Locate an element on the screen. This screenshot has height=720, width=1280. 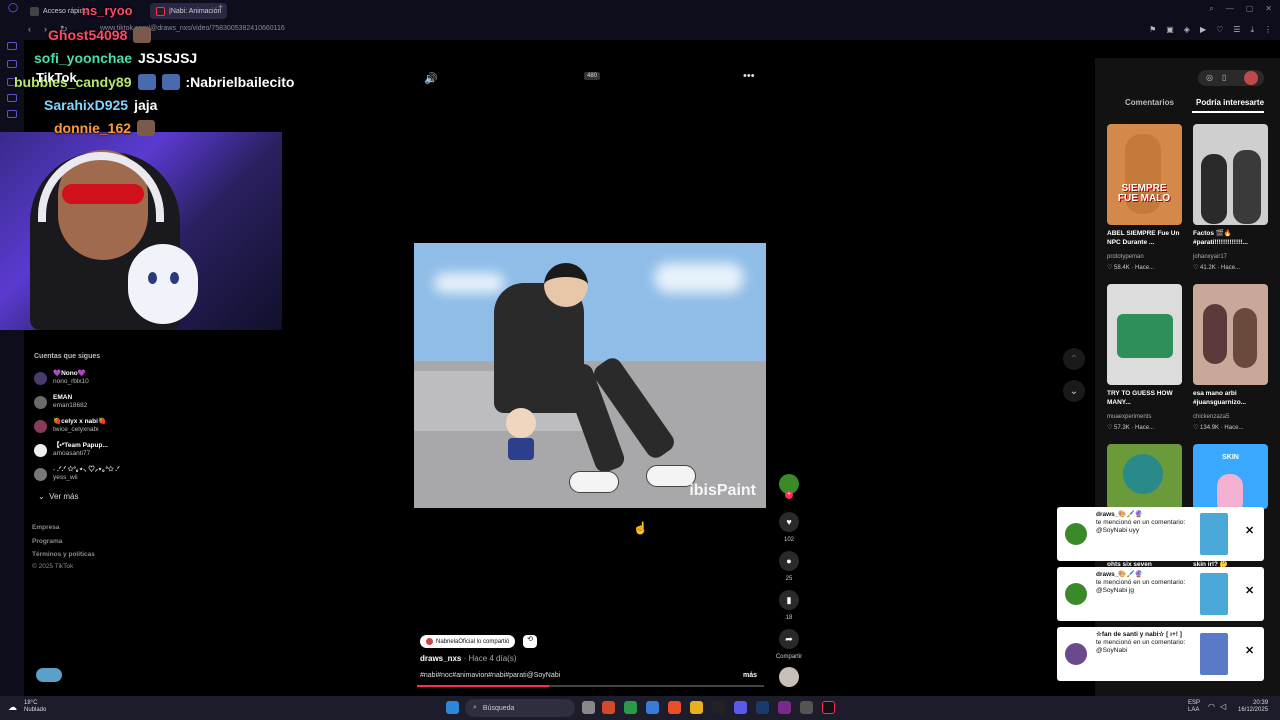
avatar is located at coordinates (40, 378).